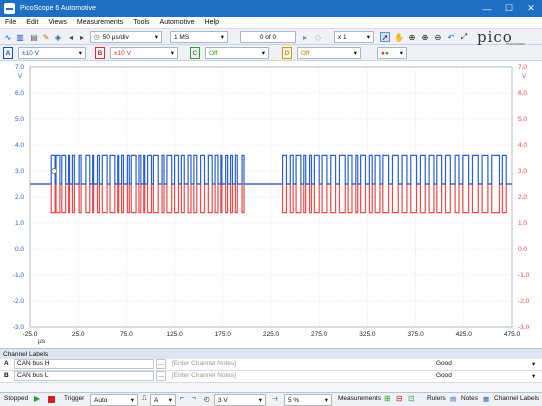 The width and height of the screenshot is (542, 406). What do you see at coordinates (486, 399) in the screenshot?
I see `channel-labels-icon: ▦` at bounding box center [486, 399].